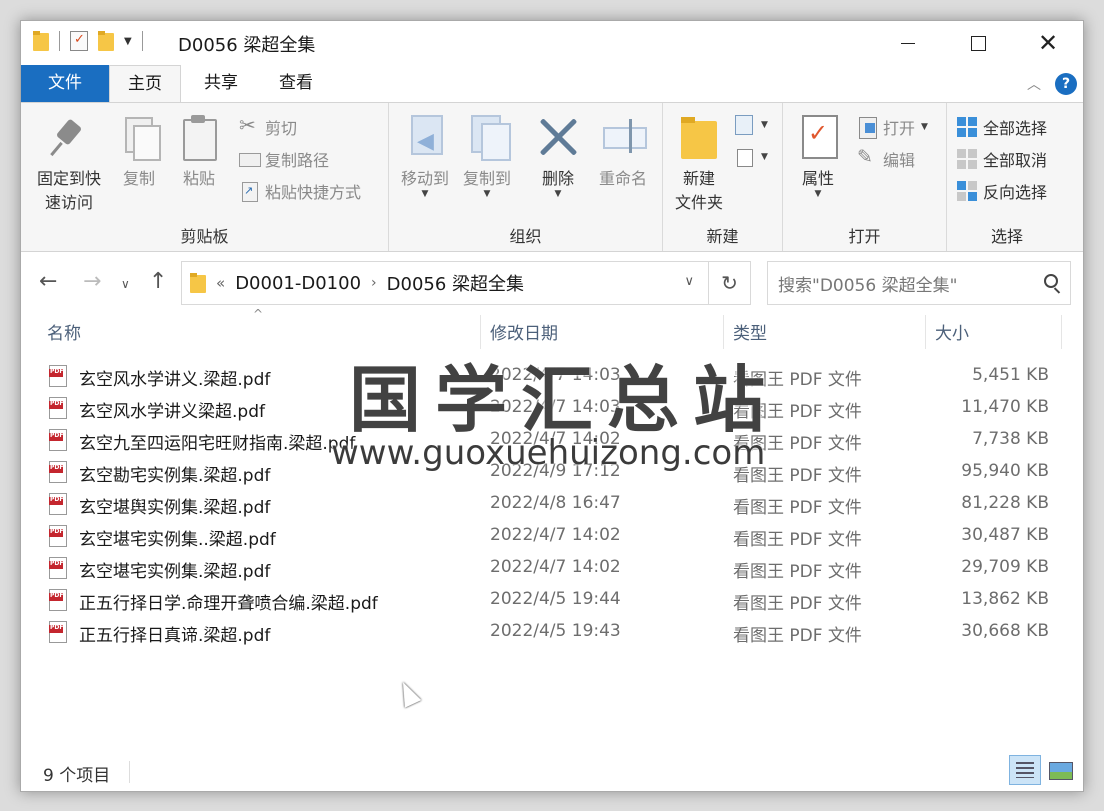  Describe the element at coordinates (79, 41) in the screenshot. I see `properties-qat-icon` at that location.